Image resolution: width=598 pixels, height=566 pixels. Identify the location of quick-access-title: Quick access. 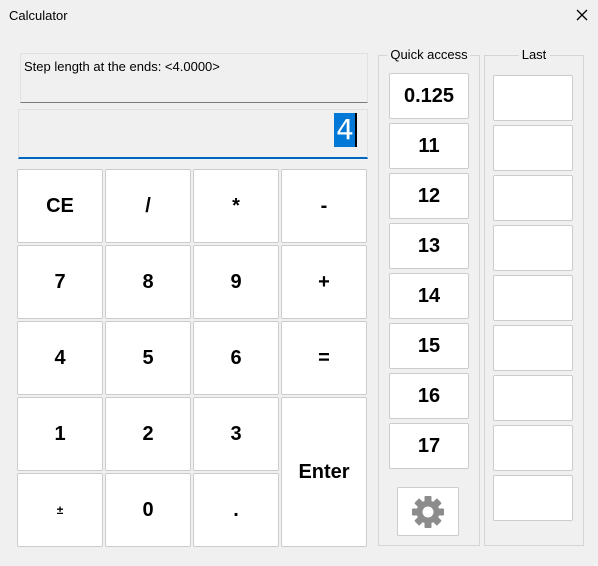
(429, 54).